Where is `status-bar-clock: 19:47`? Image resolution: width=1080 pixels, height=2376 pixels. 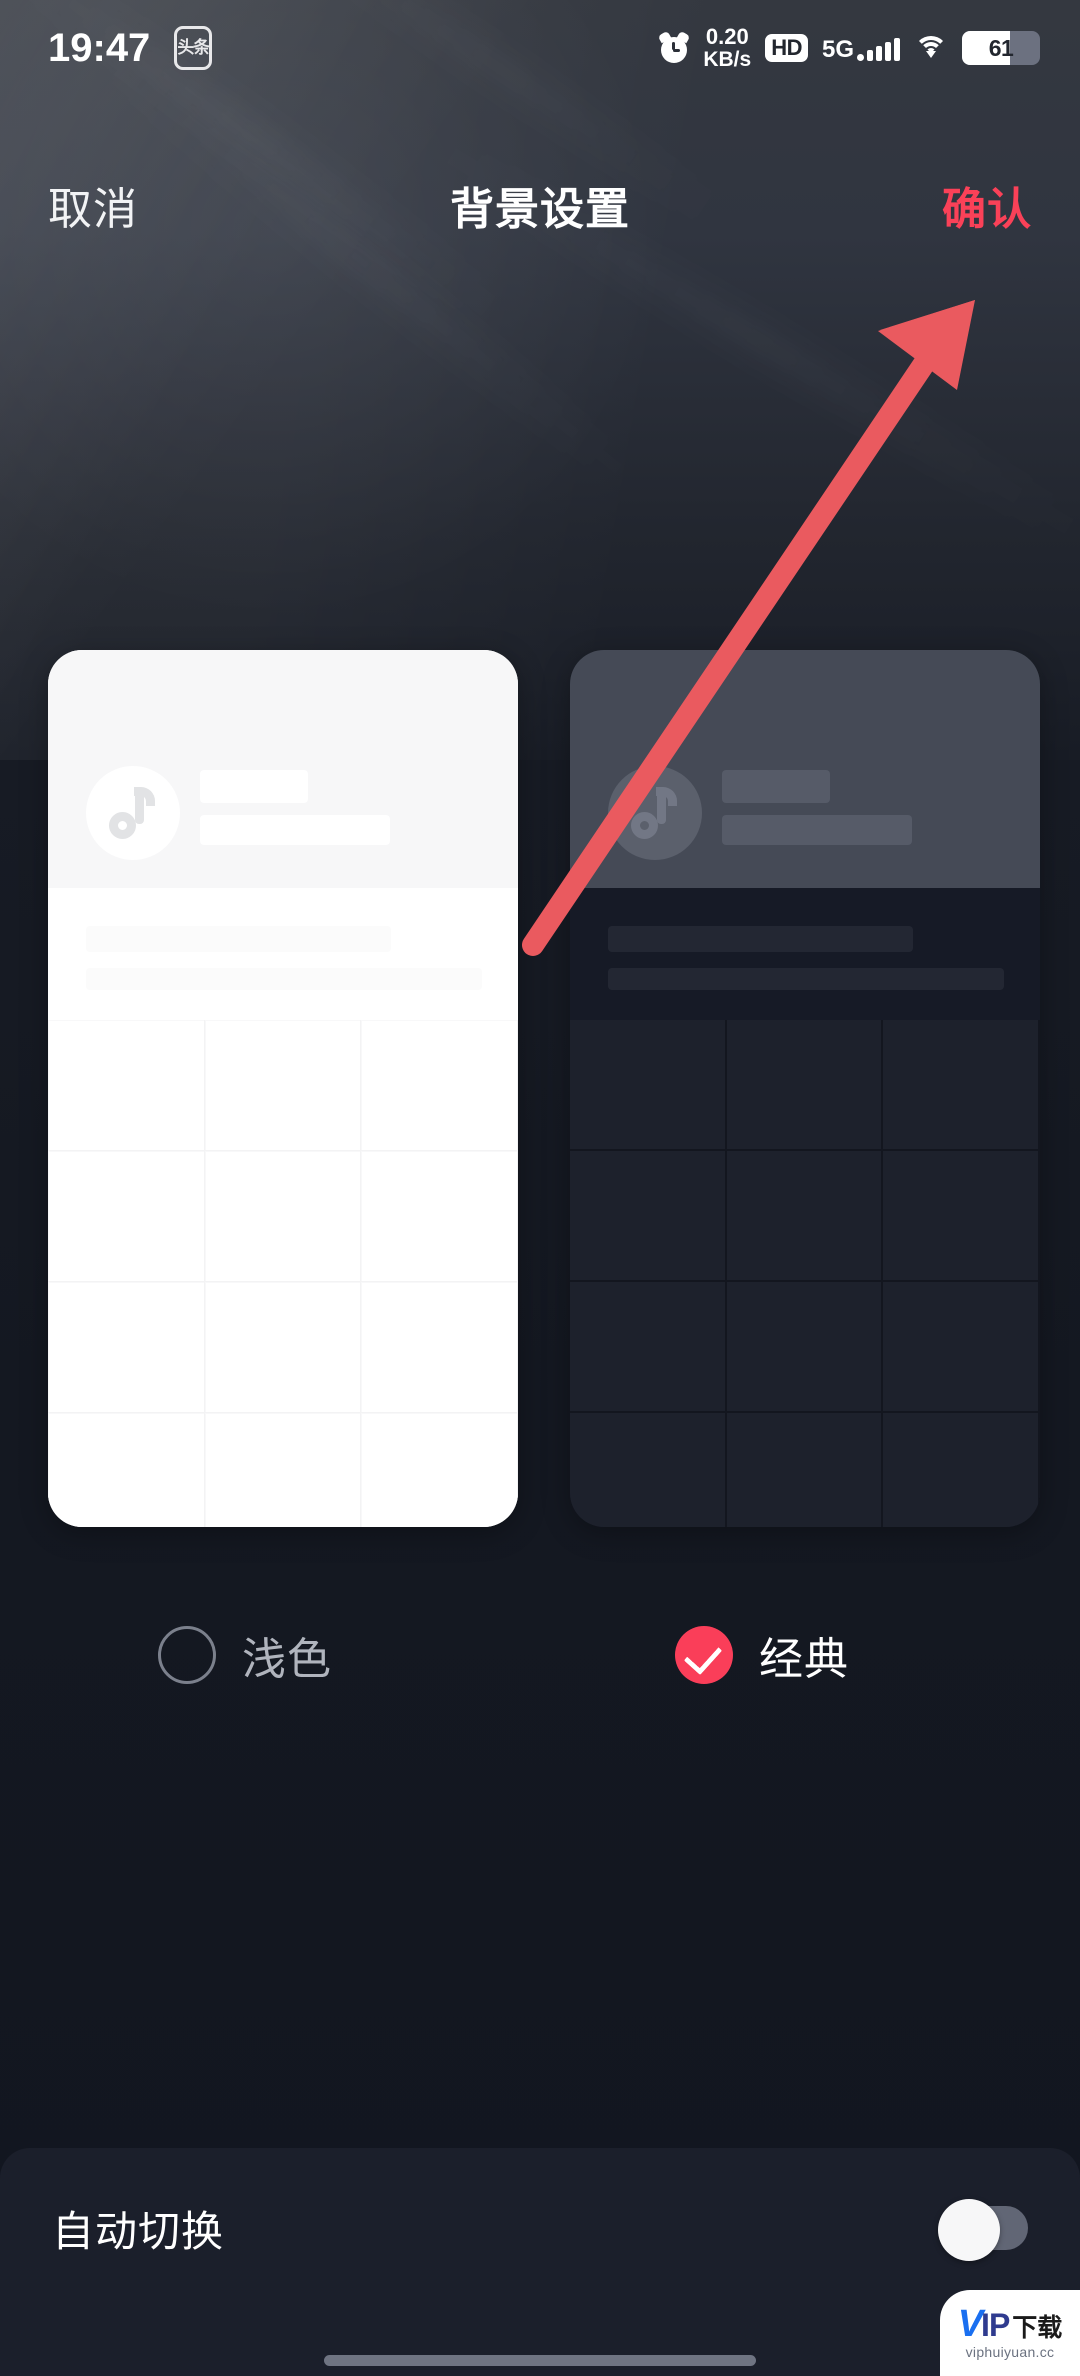 status-bar-clock: 19:47 is located at coordinates (99, 48).